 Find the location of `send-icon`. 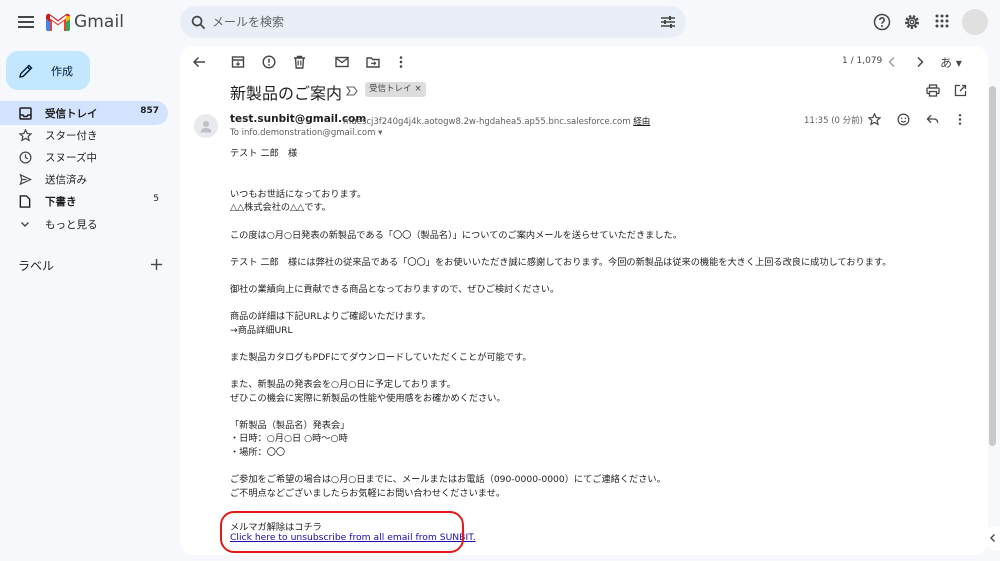

send-icon is located at coordinates (25, 179).